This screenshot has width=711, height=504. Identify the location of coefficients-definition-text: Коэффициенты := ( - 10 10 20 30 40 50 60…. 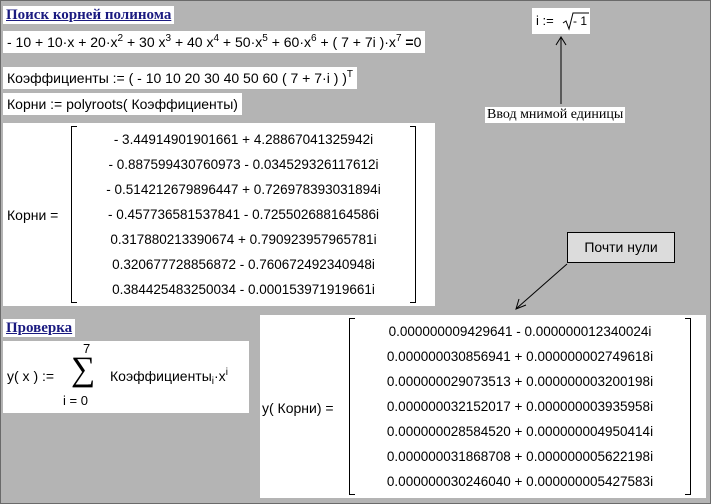
(180, 78).